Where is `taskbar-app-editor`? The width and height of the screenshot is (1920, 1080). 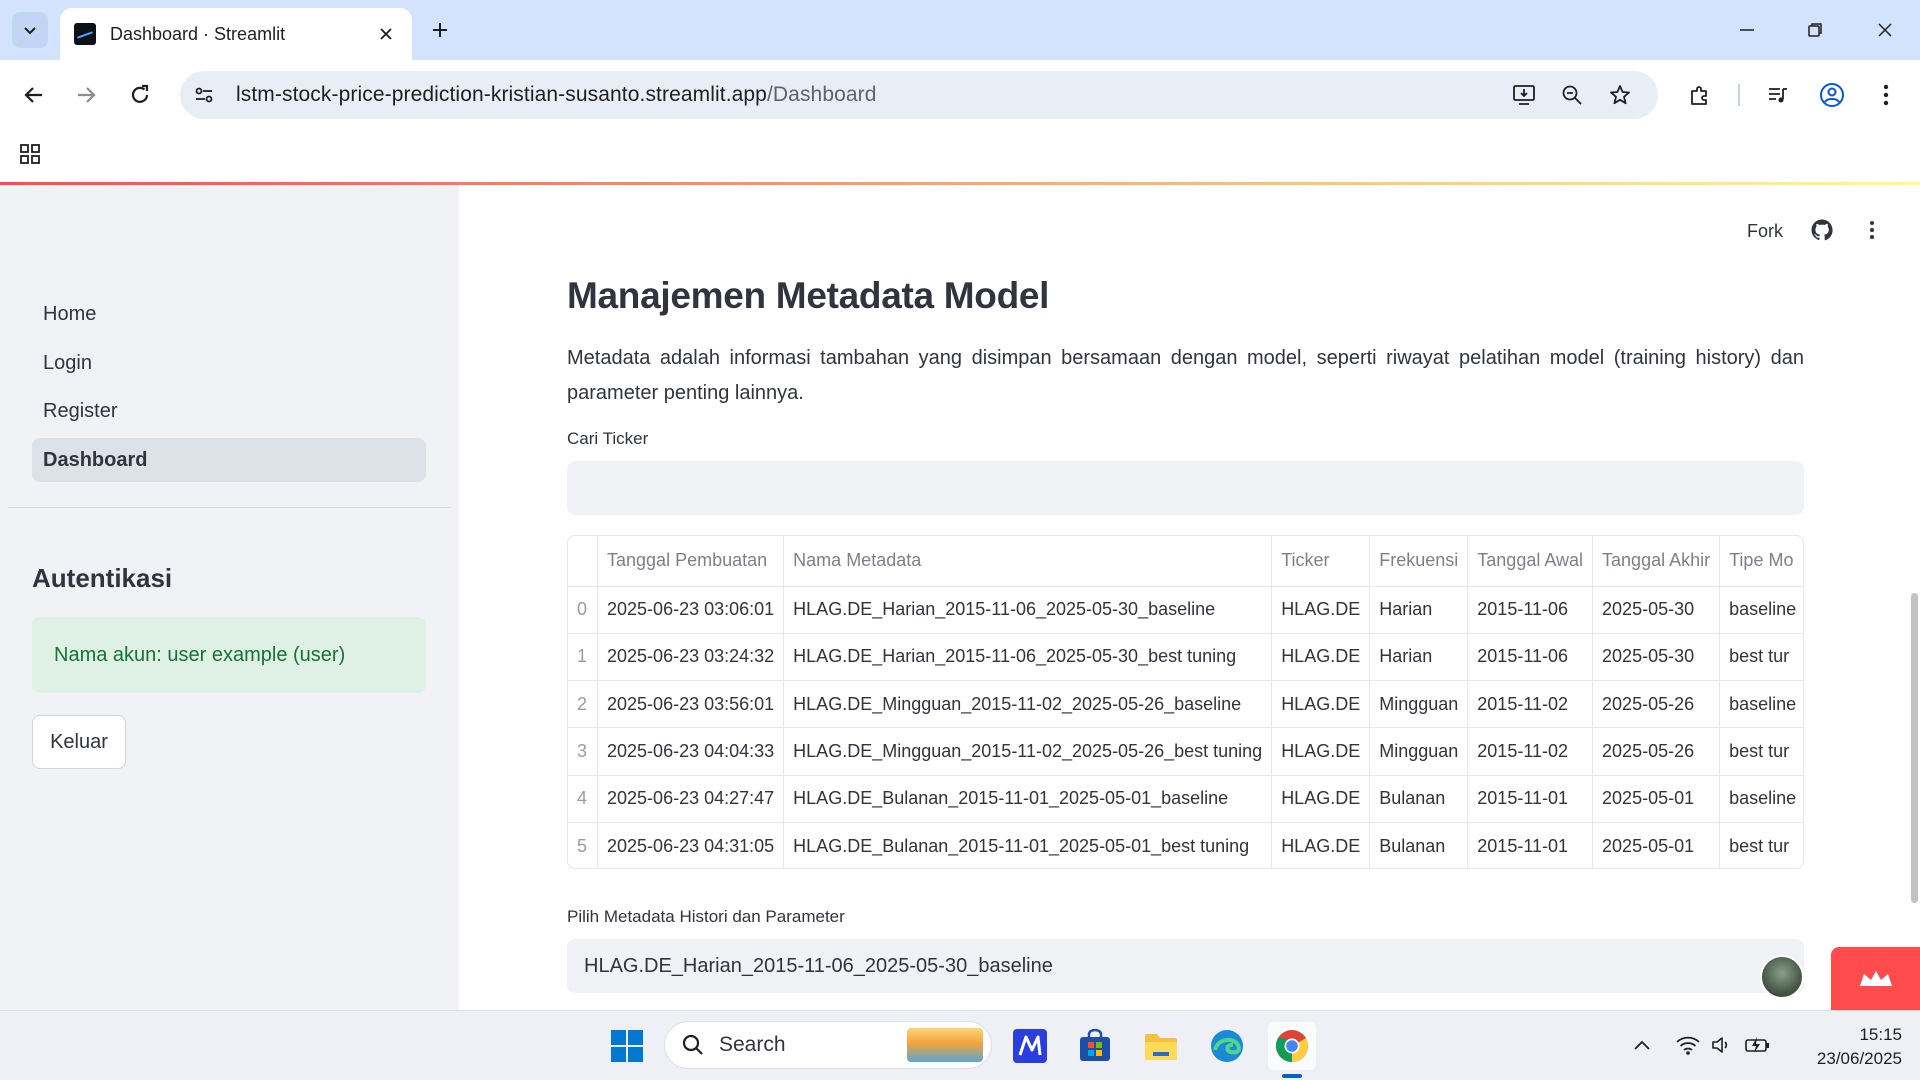
taskbar-app-editor is located at coordinates (1030, 1046).